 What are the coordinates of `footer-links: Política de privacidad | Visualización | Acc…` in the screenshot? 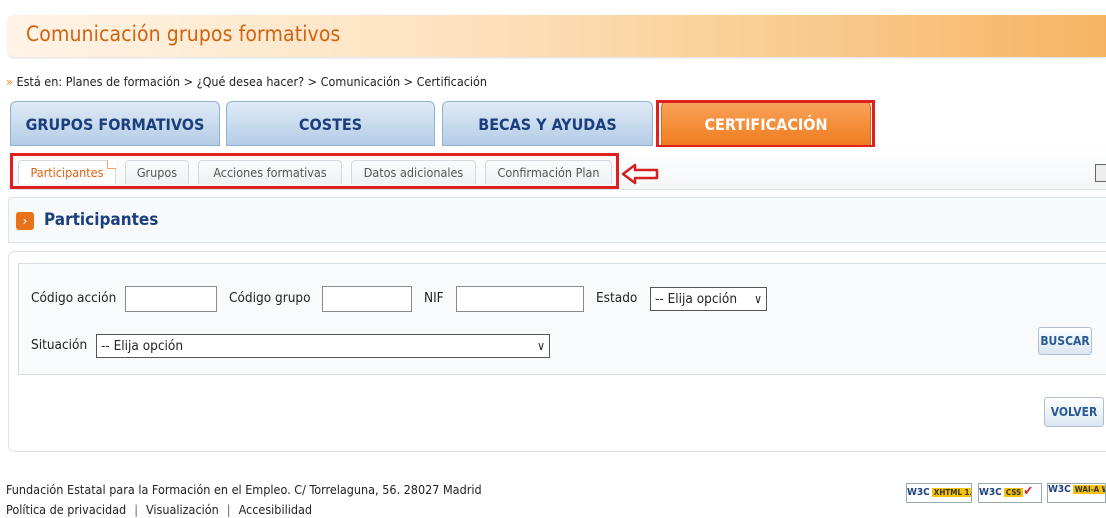 It's located at (159, 509).